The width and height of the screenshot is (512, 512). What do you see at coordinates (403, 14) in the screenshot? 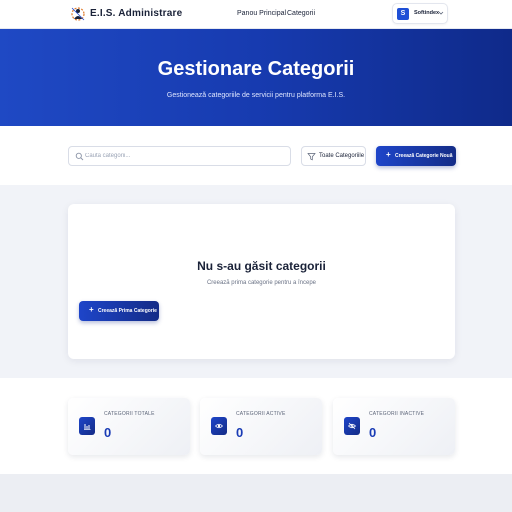
I see `company-logo-icon: S` at bounding box center [403, 14].